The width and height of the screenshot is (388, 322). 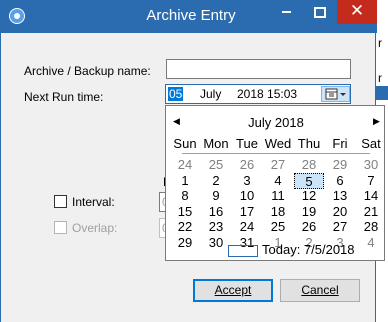 What do you see at coordinates (376, 121) in the screenshot?
I see `next-month-icon: ▶` at bounding box center [376, 121].